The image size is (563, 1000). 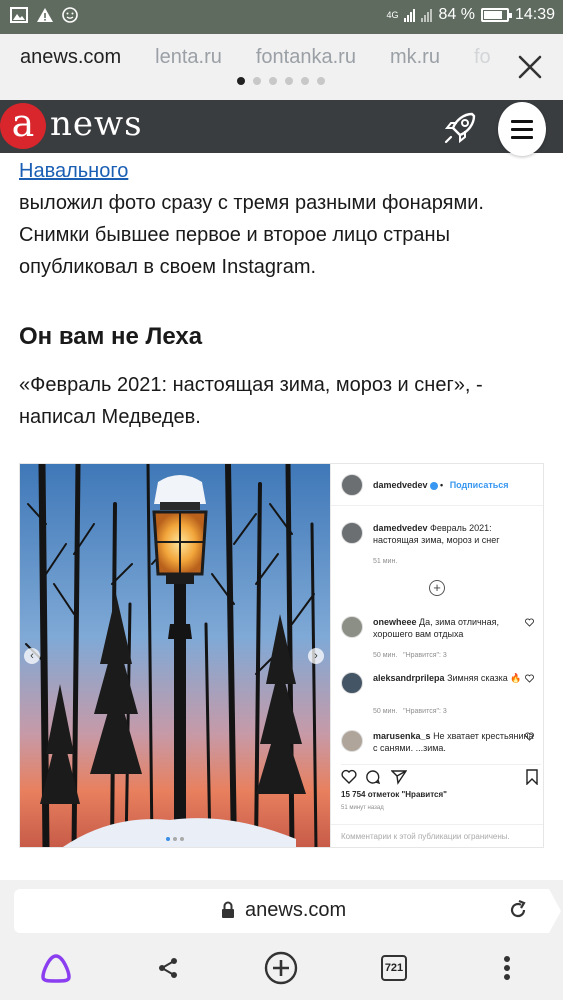 What do you see at coordinates (530, 67) in the screenshot?
I see `close-icon` at bounding box center [530, 67].